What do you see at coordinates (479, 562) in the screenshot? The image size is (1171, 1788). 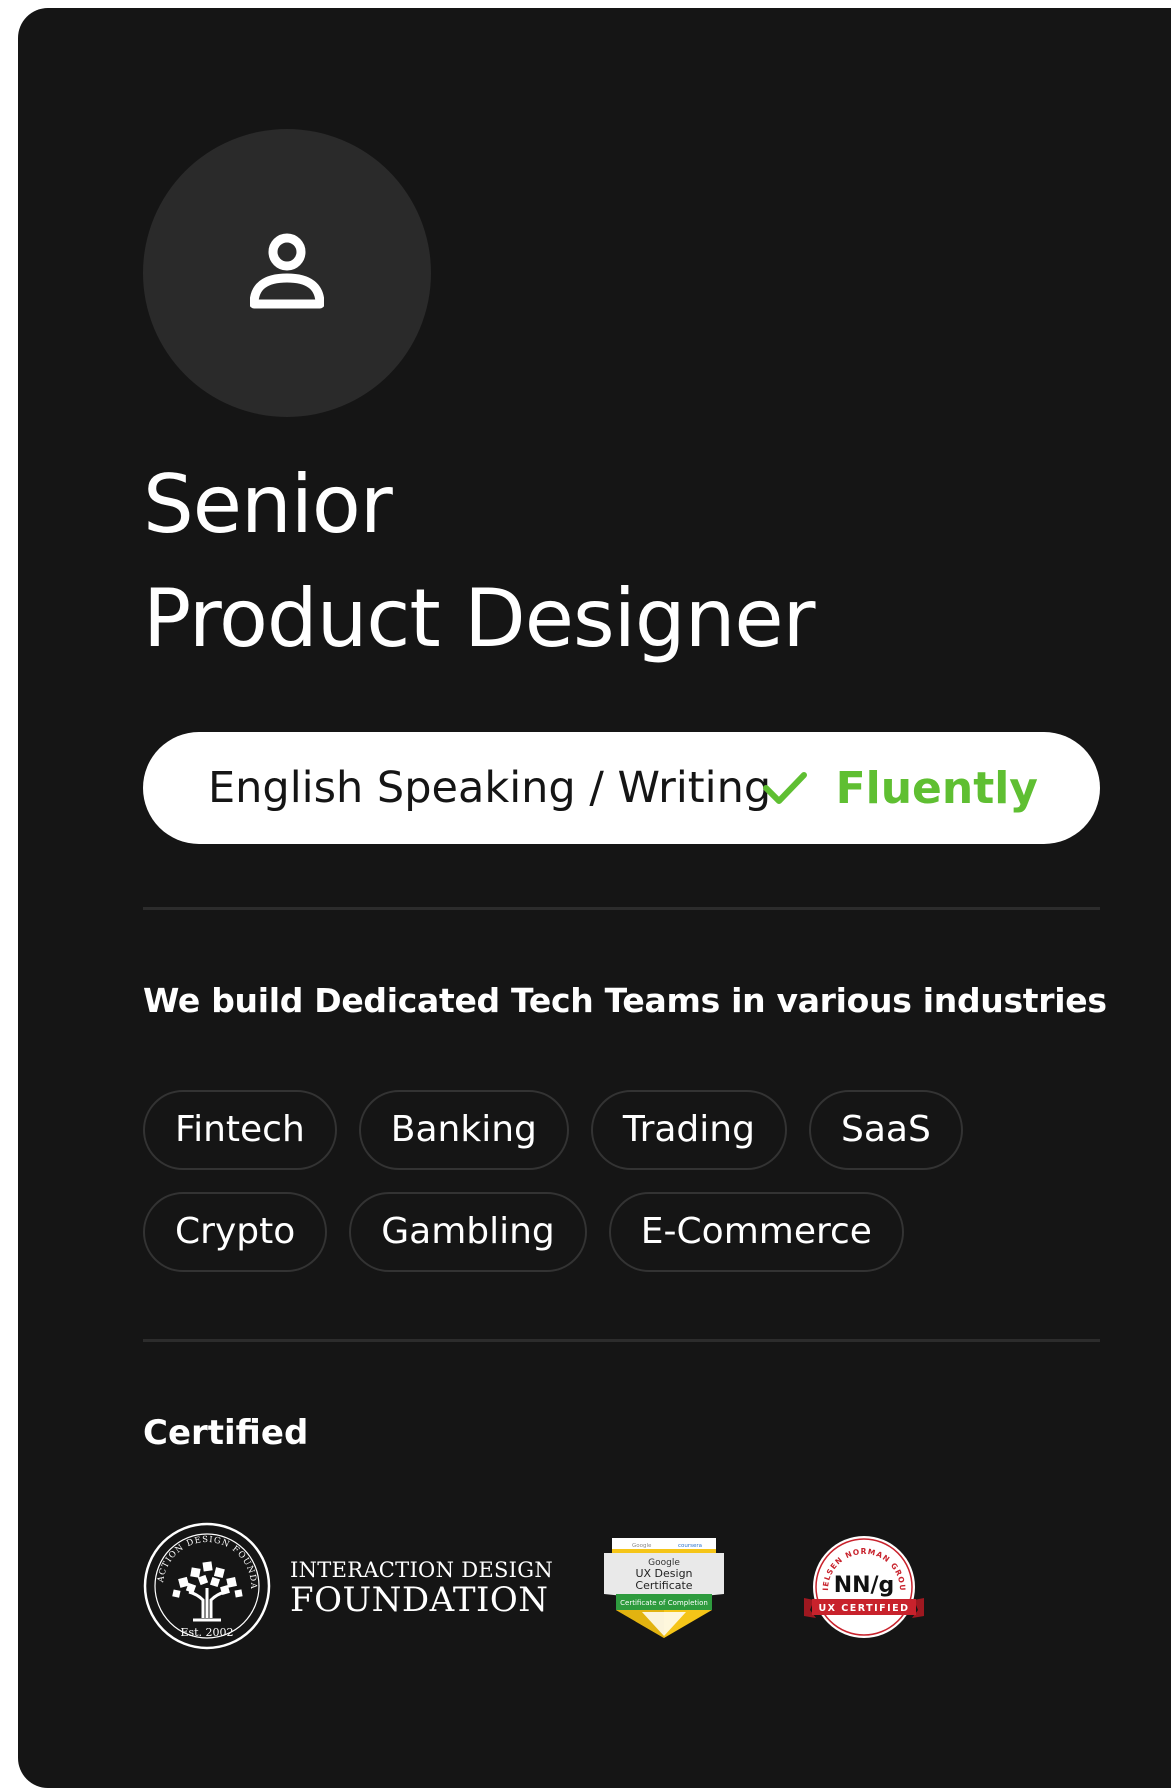 I see `page-title: Senior Product Designer` at bounding box center [479, 562].